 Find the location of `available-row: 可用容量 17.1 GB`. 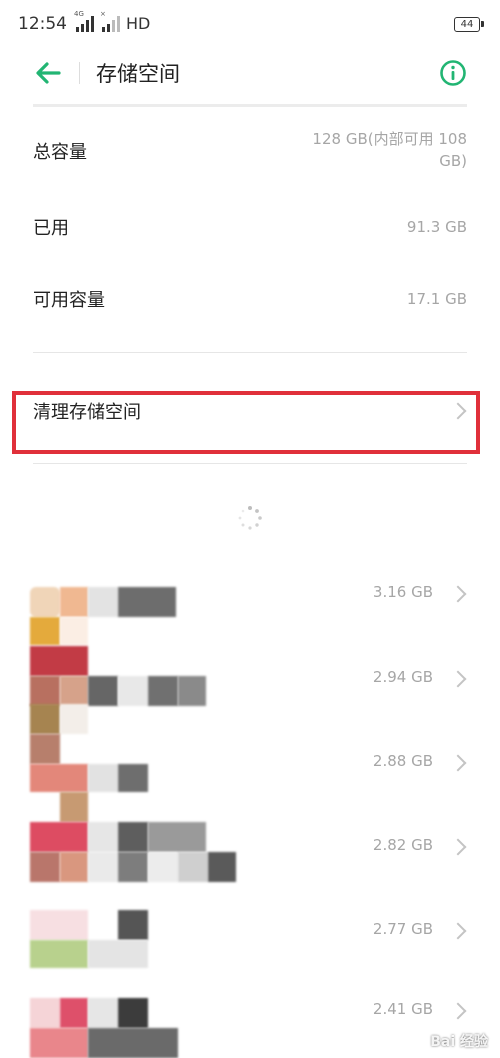

available-row: 可用容量 17.1 GB is located at coordinates (250, 301).